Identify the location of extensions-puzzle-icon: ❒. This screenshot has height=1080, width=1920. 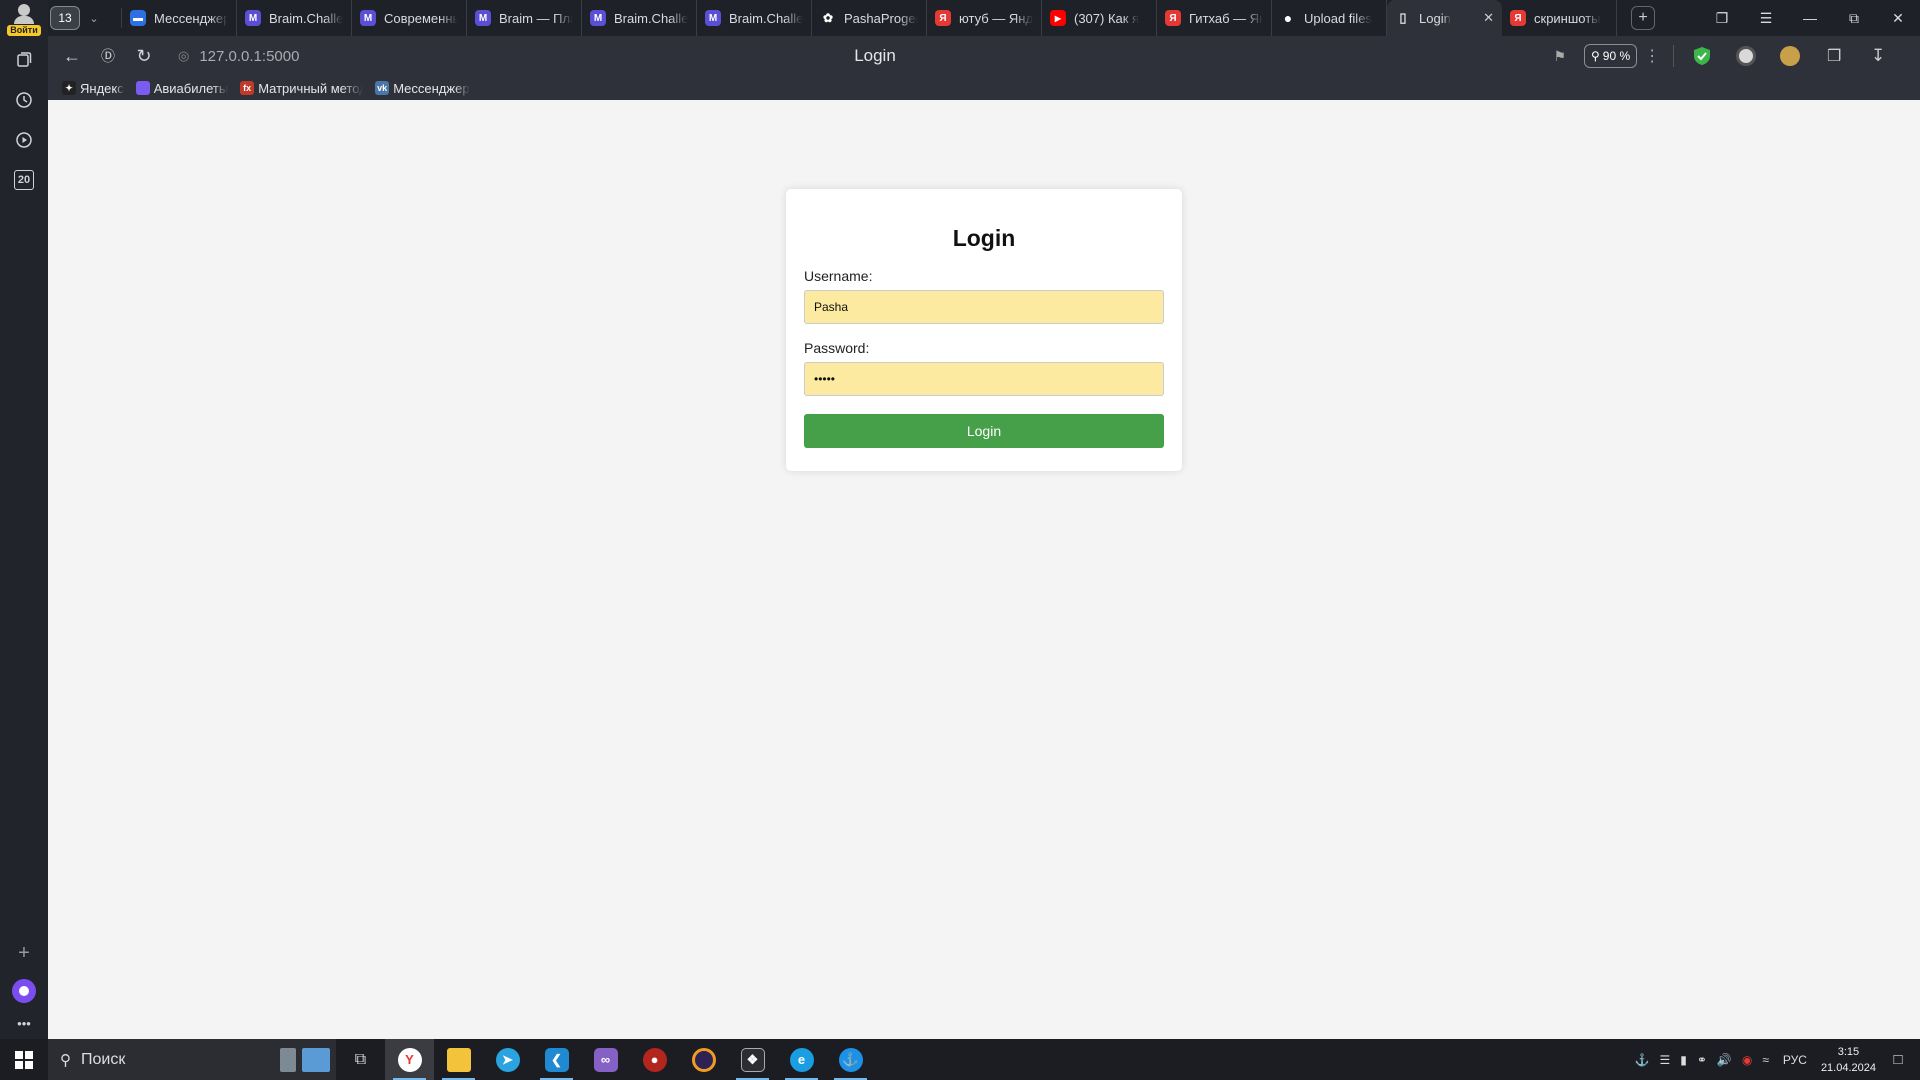
(1834, 56).